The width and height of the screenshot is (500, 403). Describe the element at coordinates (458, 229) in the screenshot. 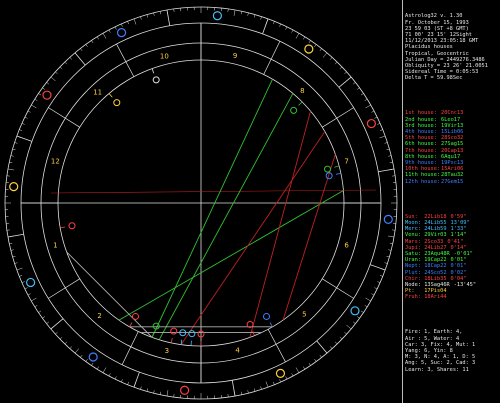

I see `planet-speed: 1'33"` at that location.